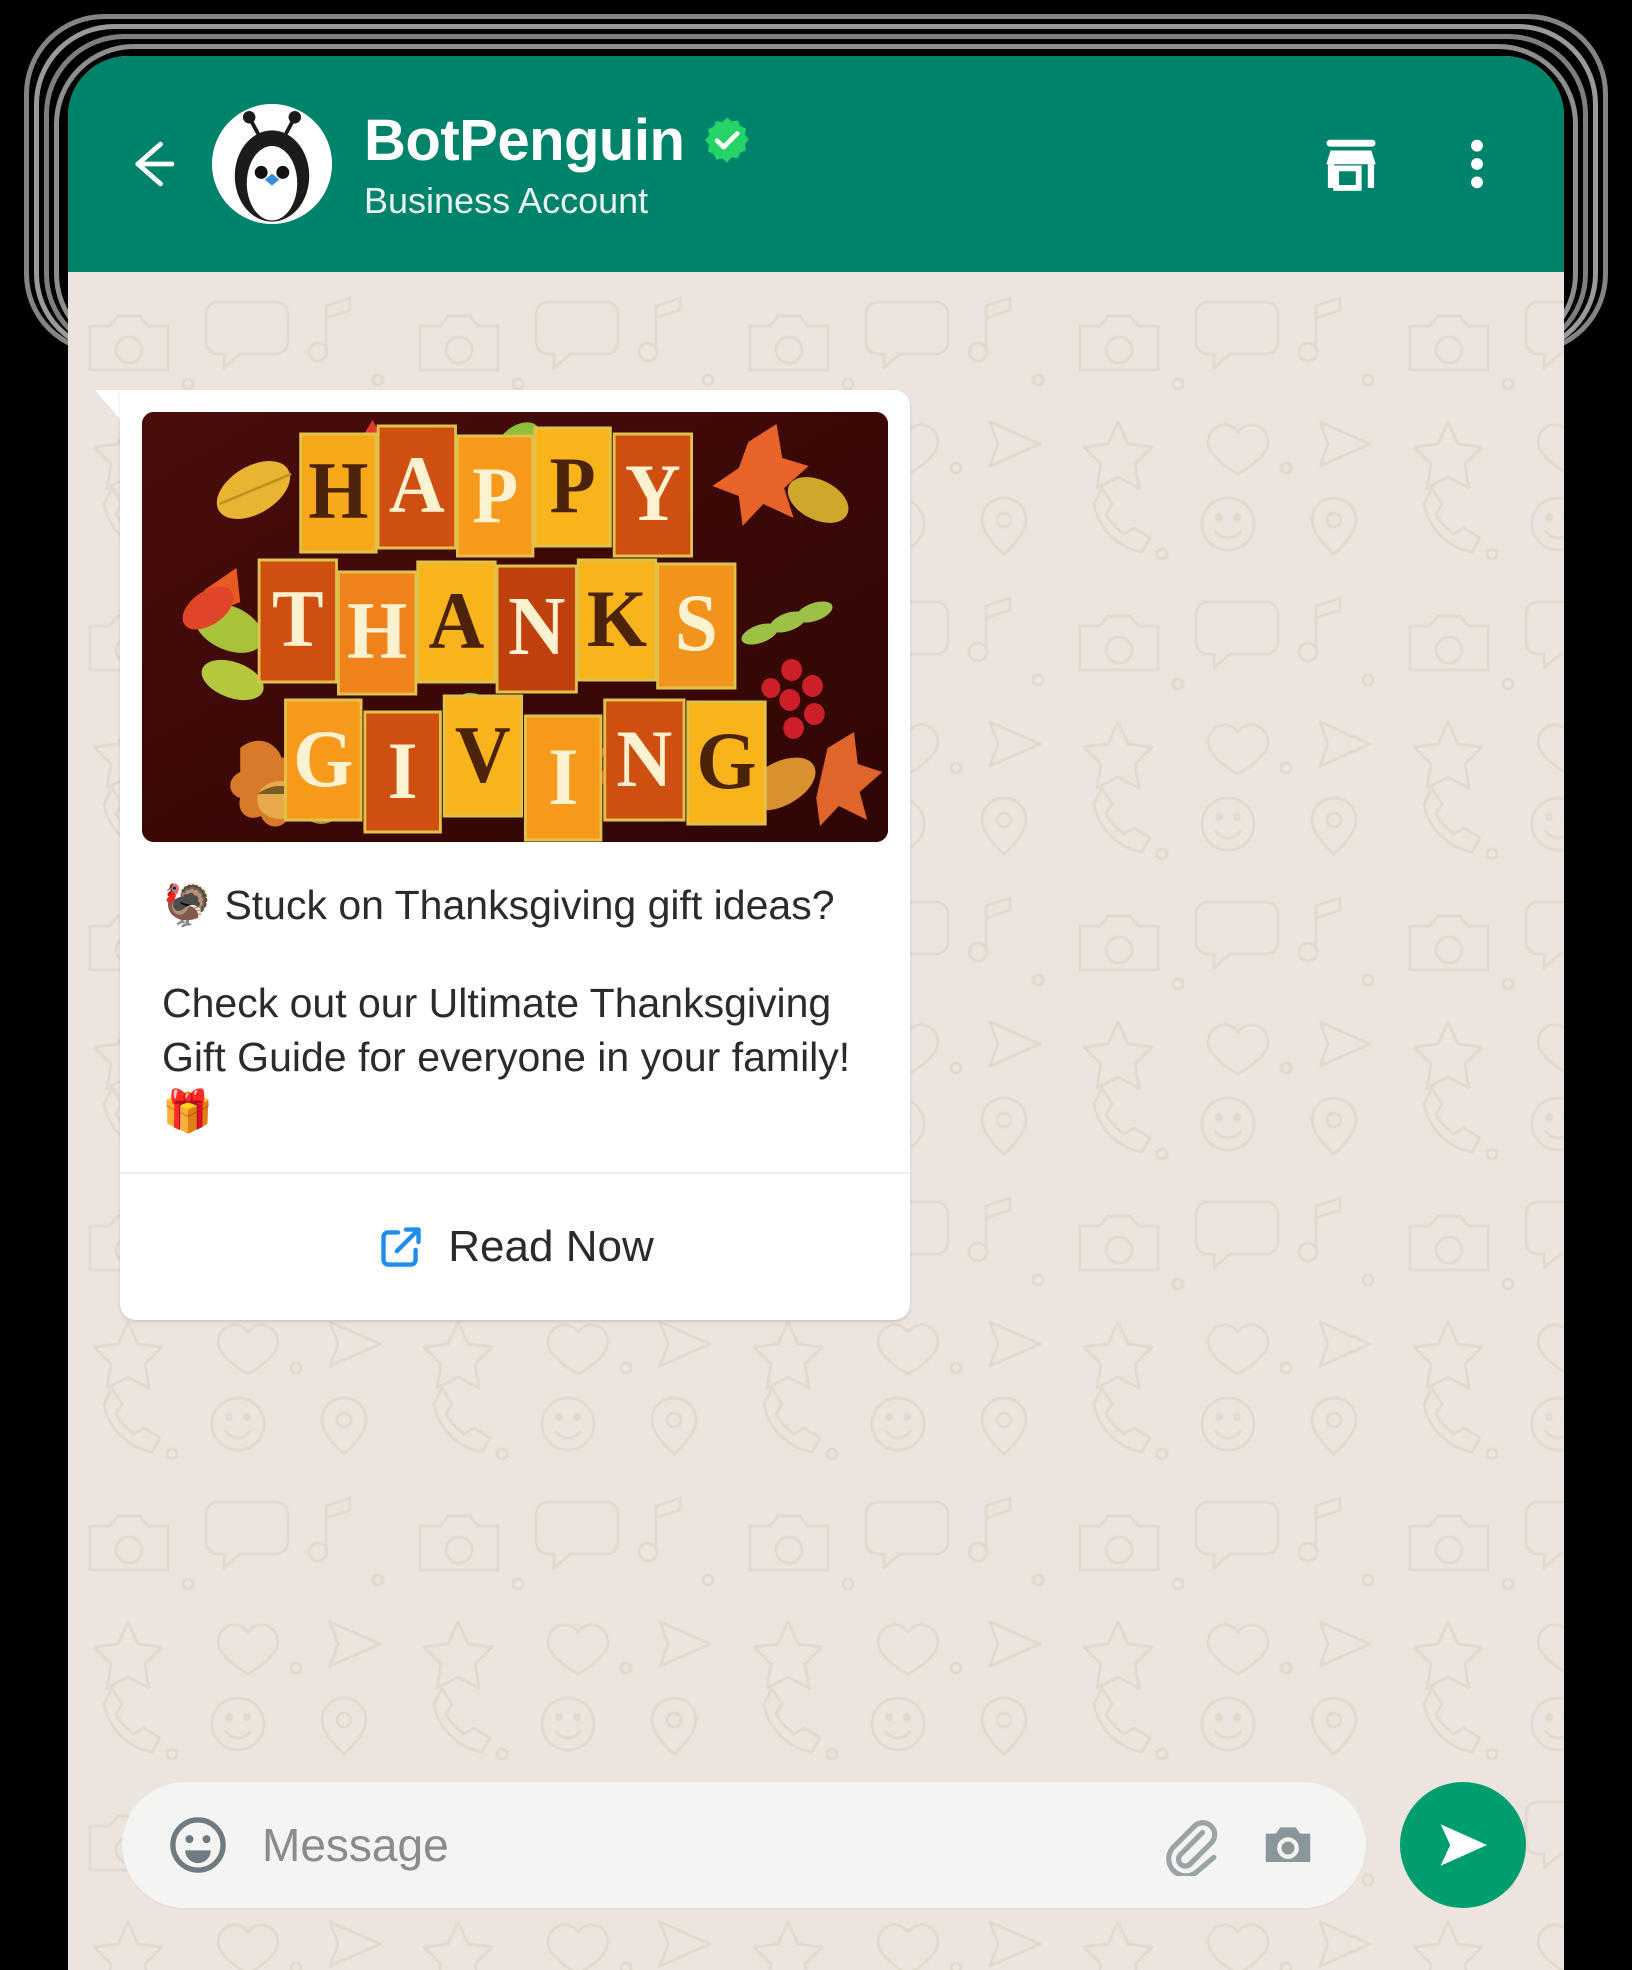 The height and width of the screenshot is (1970, 1632). I want to click on header-actions, so click(1417, 164).